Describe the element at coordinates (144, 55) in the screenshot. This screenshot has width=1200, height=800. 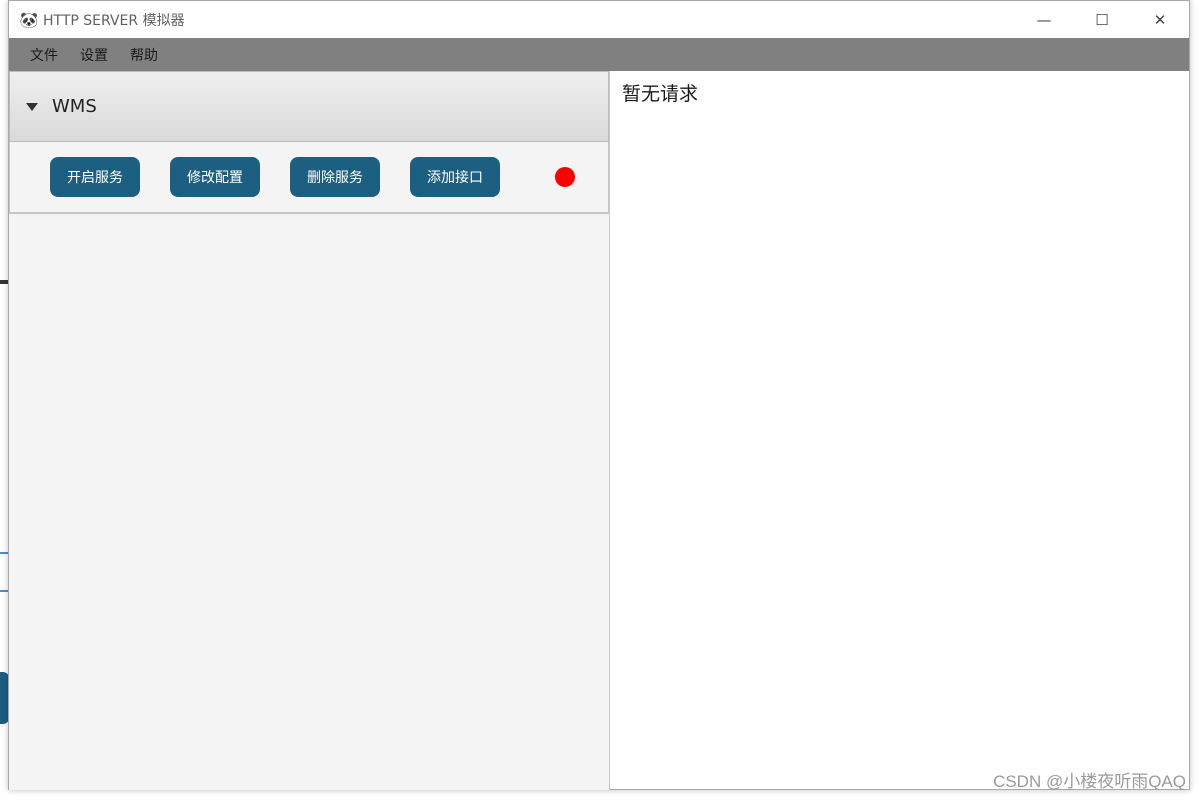
I see `menu-help: 帮助` at that location.